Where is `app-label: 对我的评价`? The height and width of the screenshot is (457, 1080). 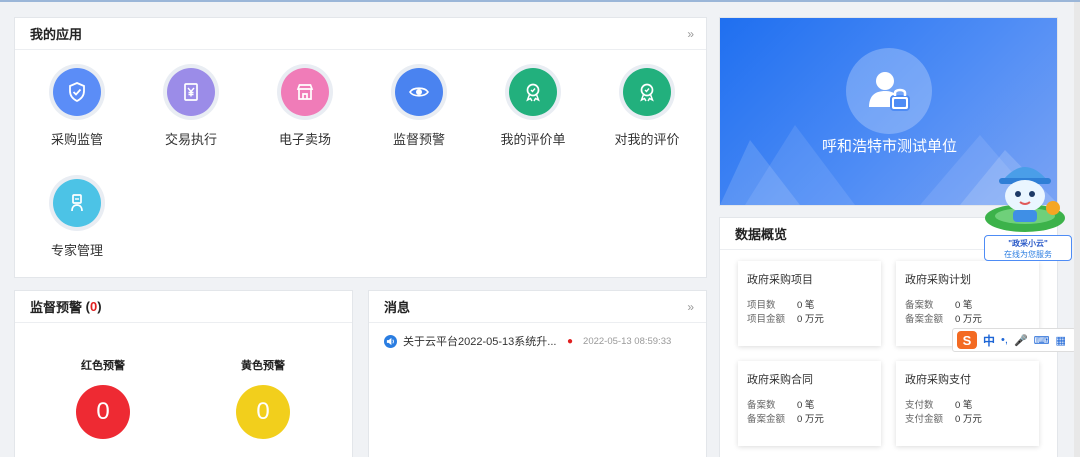
app-label: 对我的评价 is located at coordinates (647, 139).